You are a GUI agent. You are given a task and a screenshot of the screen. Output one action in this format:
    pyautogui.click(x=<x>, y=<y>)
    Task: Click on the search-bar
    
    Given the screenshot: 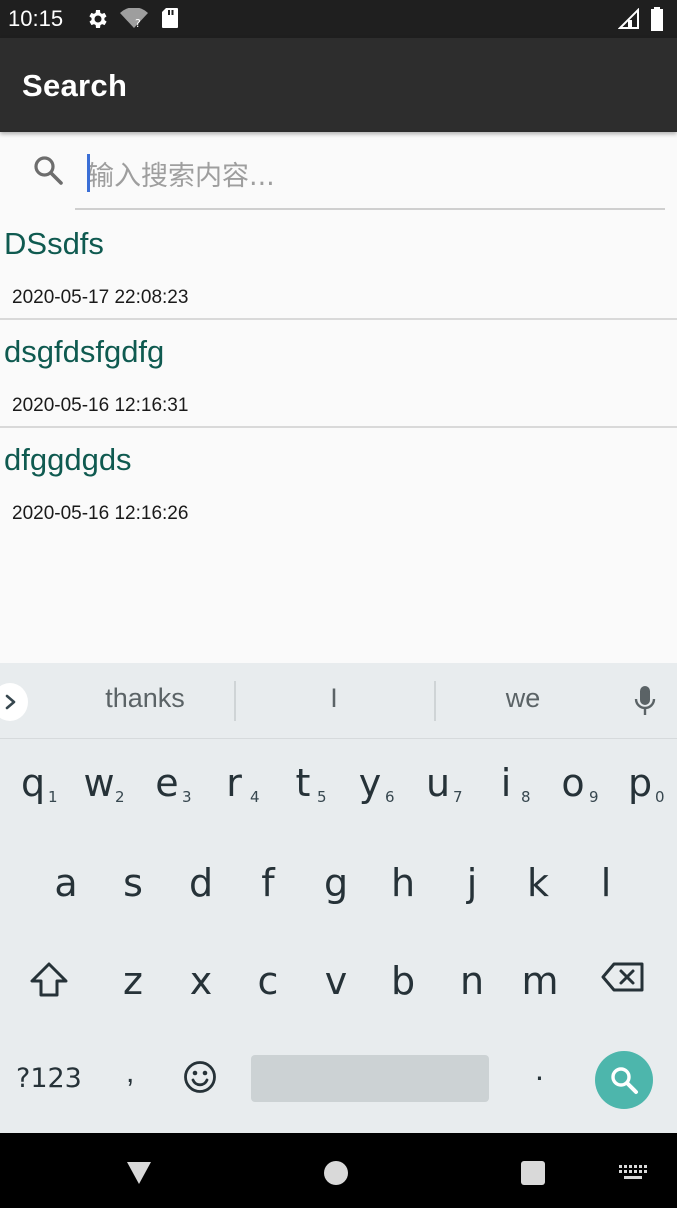 What is the action you would take?
    pyautogui.click(x=338, y=172)
    